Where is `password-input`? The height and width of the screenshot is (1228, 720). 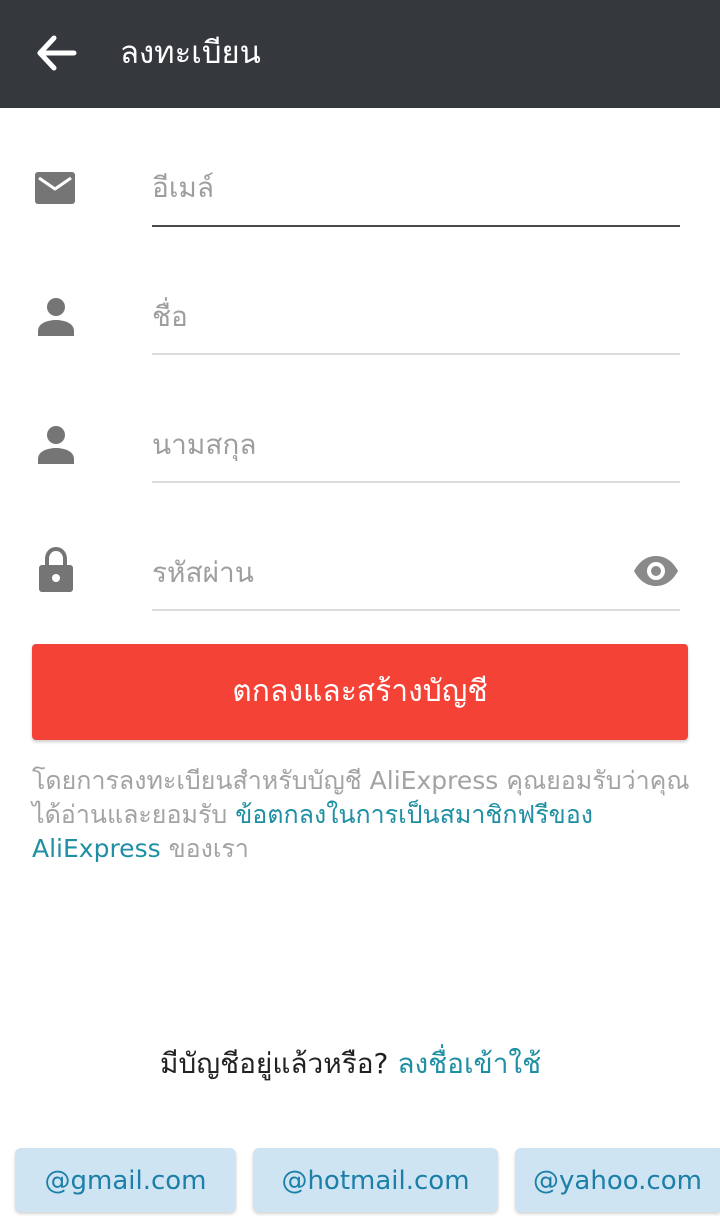
password-input is located at coordinates (387, 573).